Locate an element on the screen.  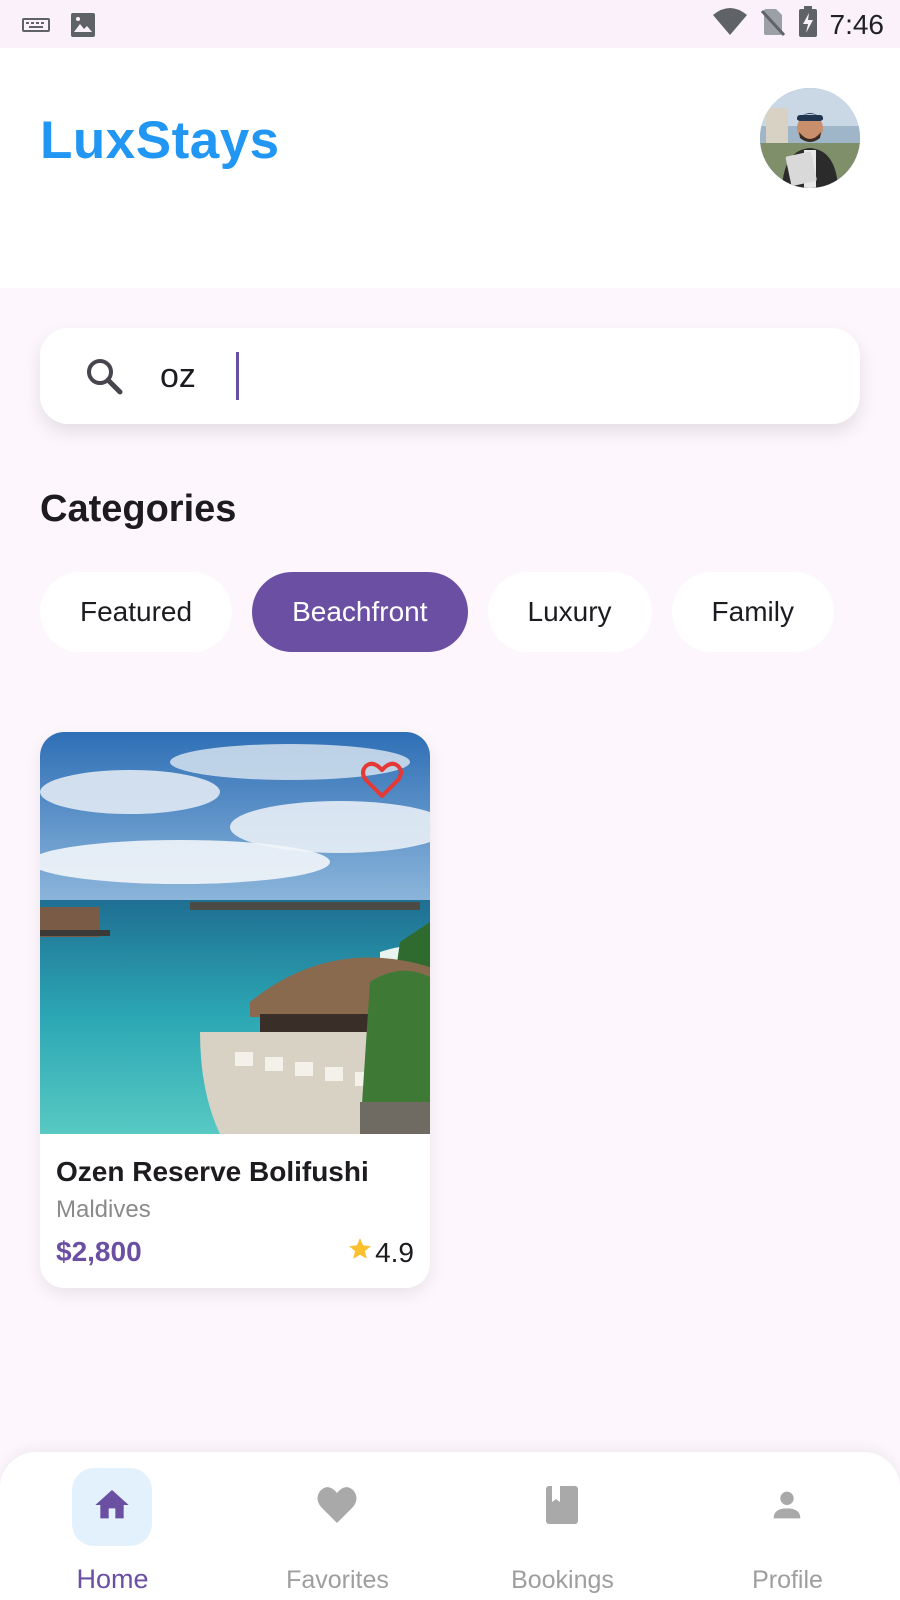
favorite-heart-icon is located at coordinates (382, 780).